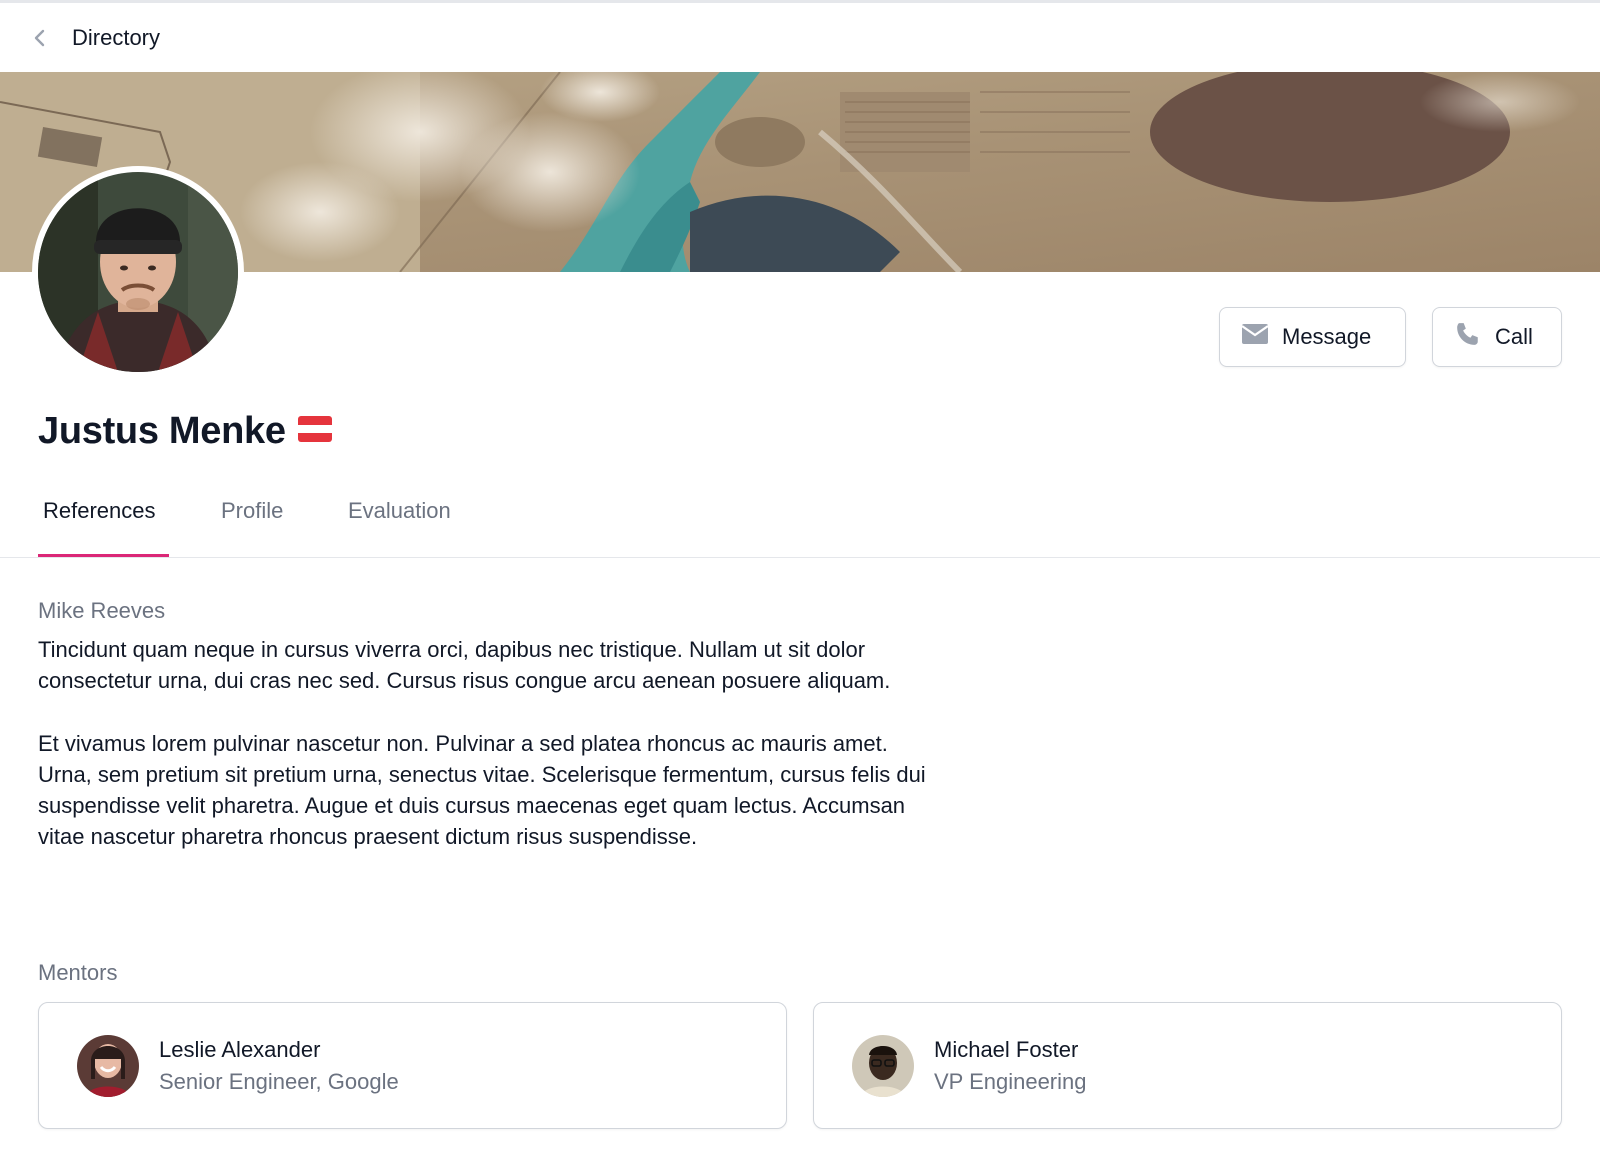  Describe the element at coordinates (162, 431) in the screenshot. I see `profile-name: Justus Menke` at that location.